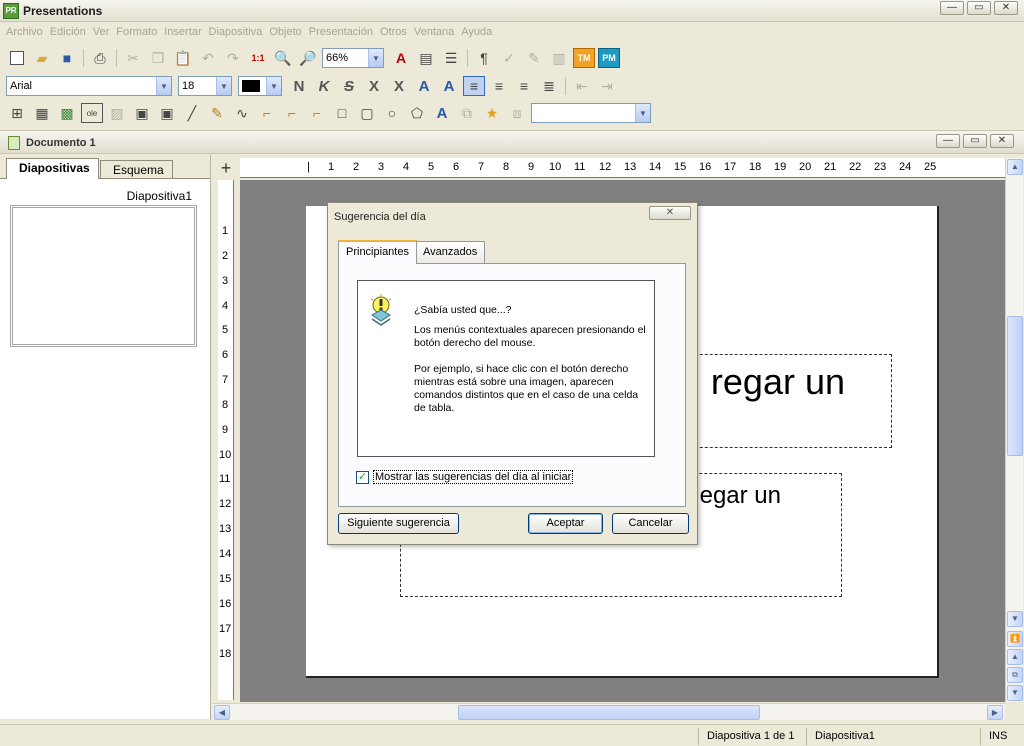 Image resolution: width=1024 pixels, height=746 pixels. Describe the element at coordinates (1015, 675) in the screenshot. I see `slide-view-button: ⧉` at that location.